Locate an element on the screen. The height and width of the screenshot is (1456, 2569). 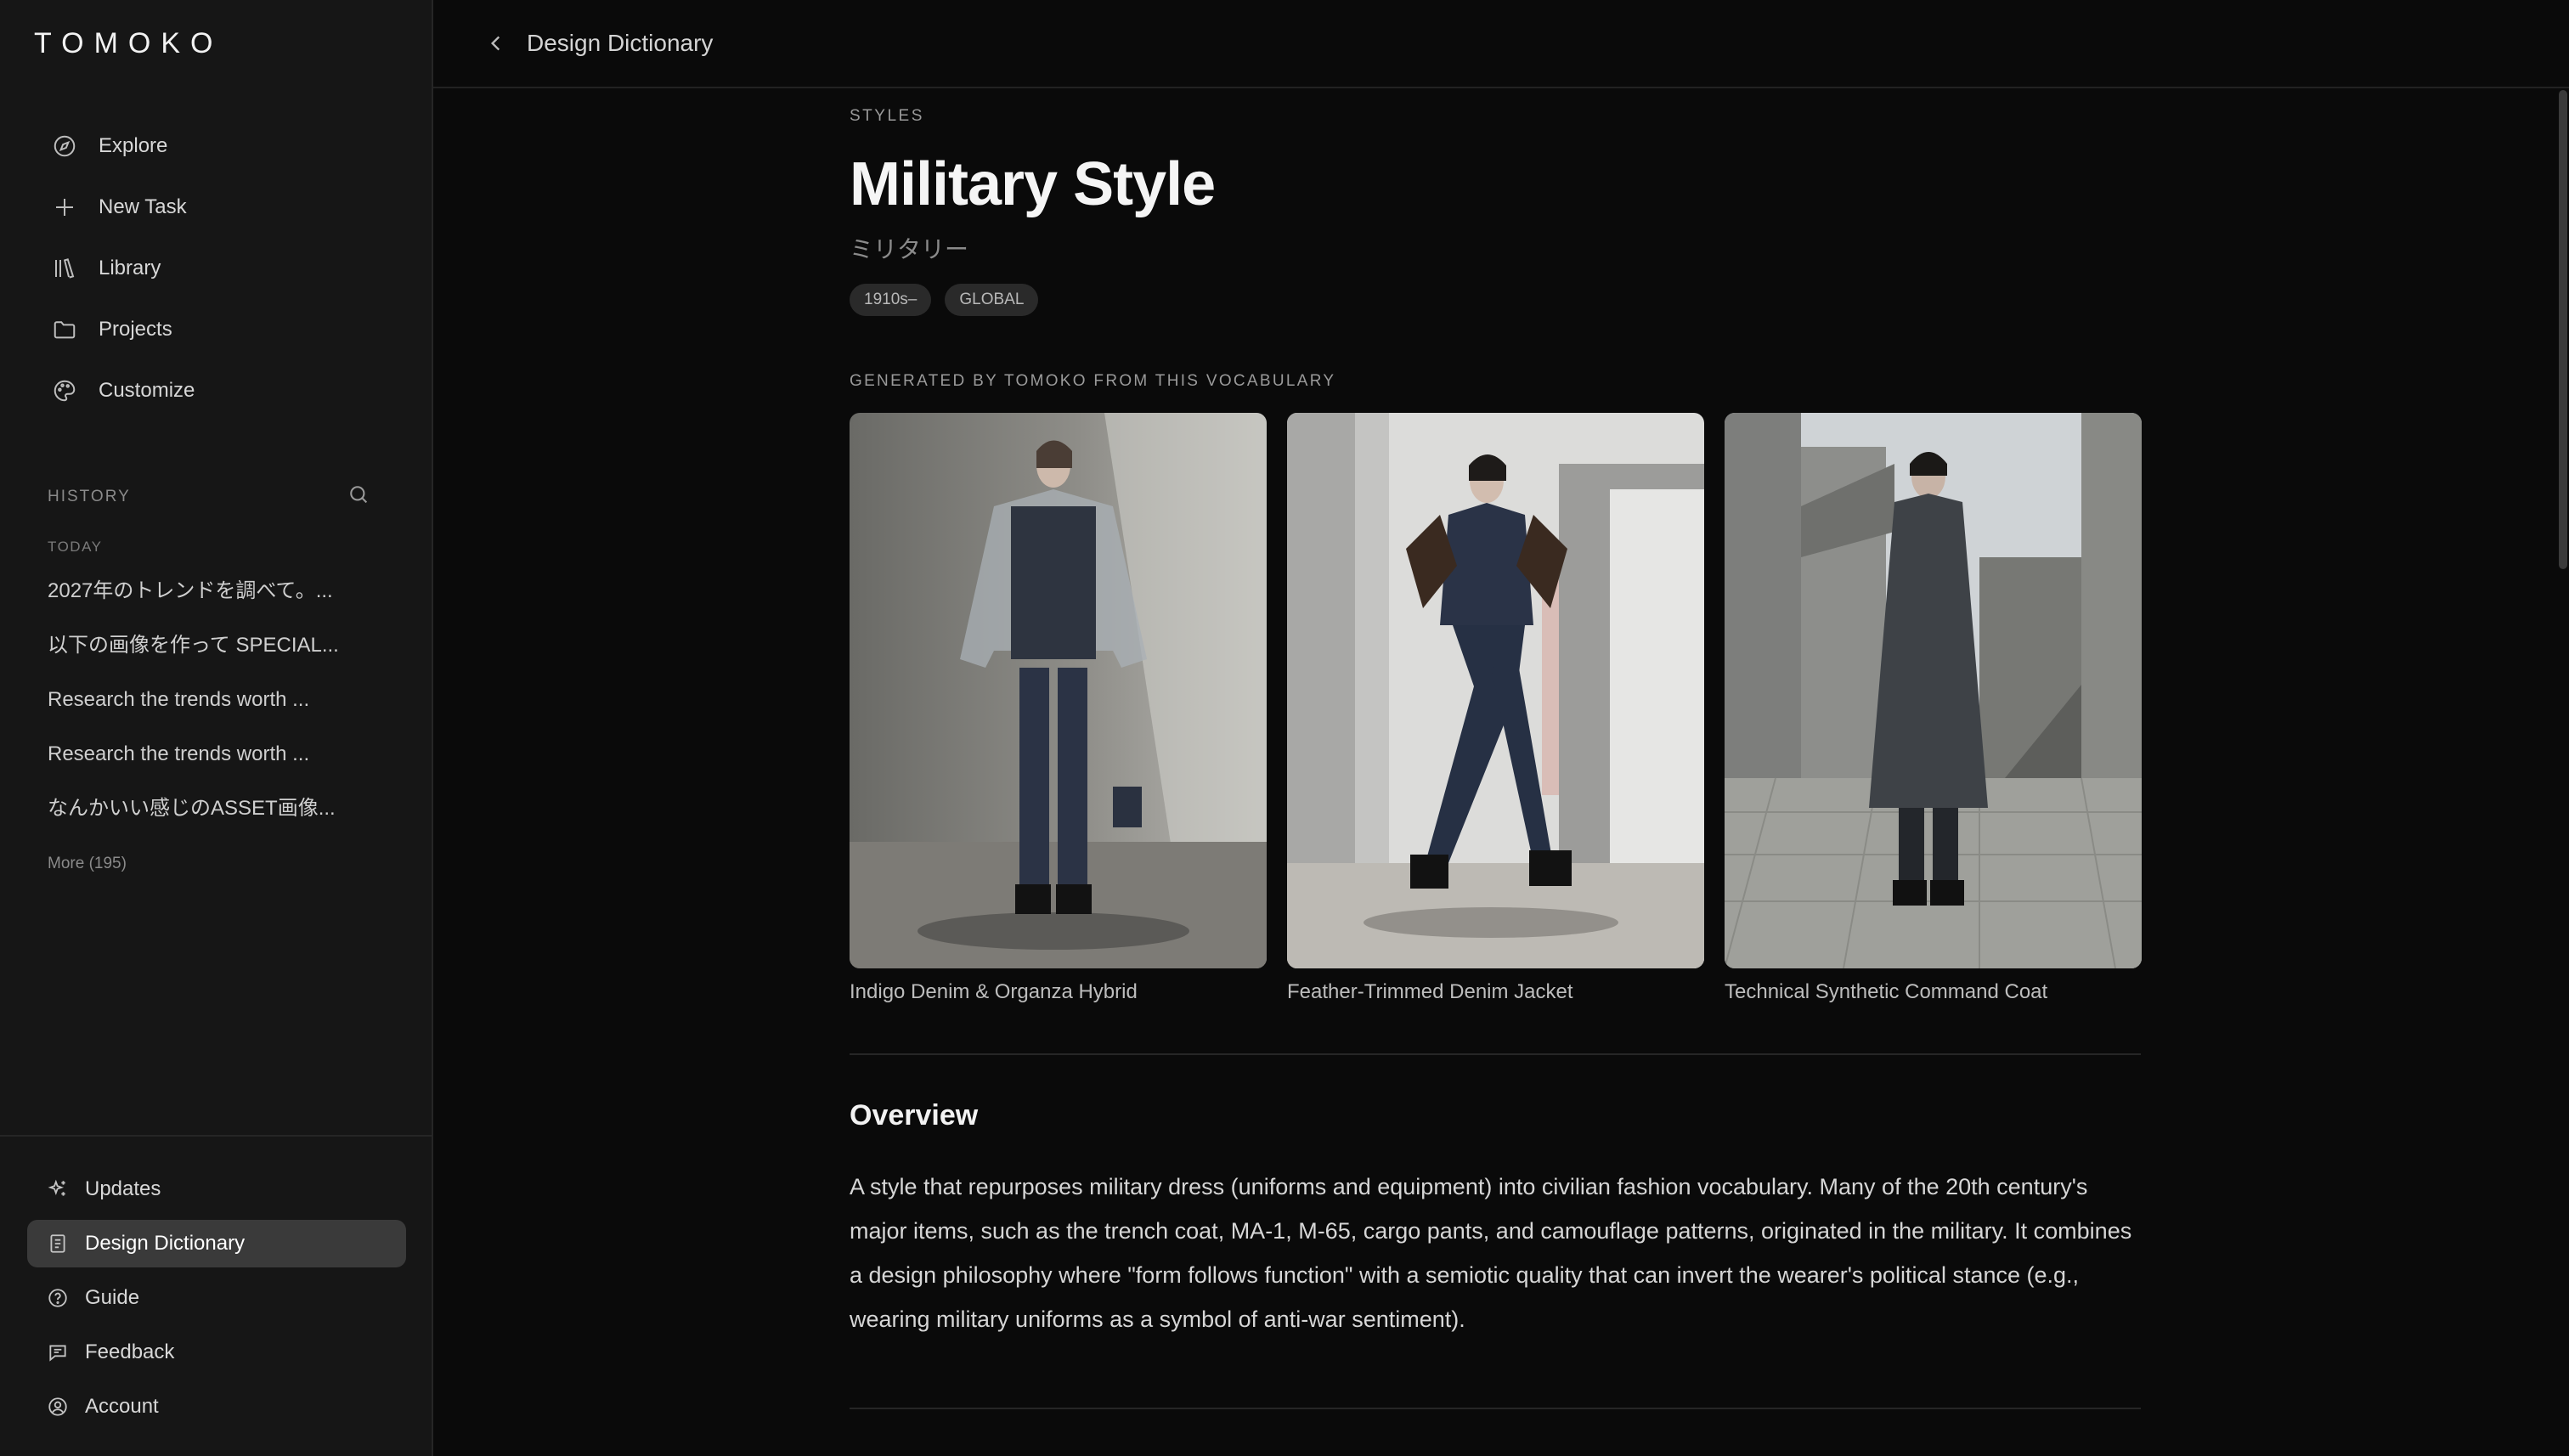
overview-heading: Overview is located at coordinates (915, 1116).